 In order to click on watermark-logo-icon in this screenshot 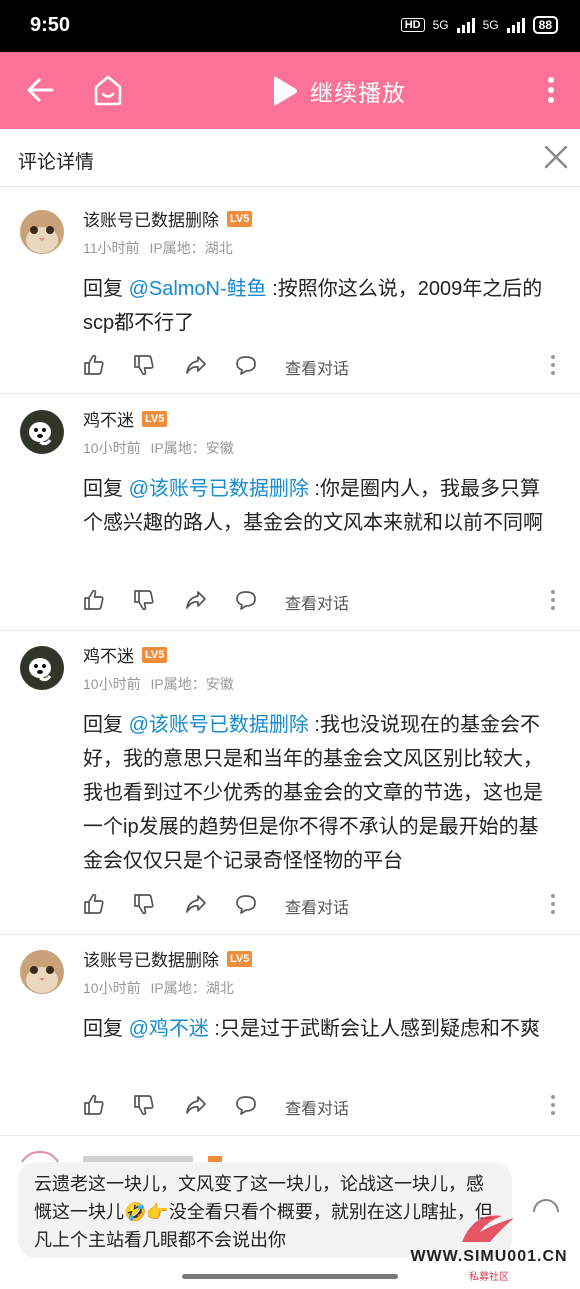, I will do `click(488, 1228)`.